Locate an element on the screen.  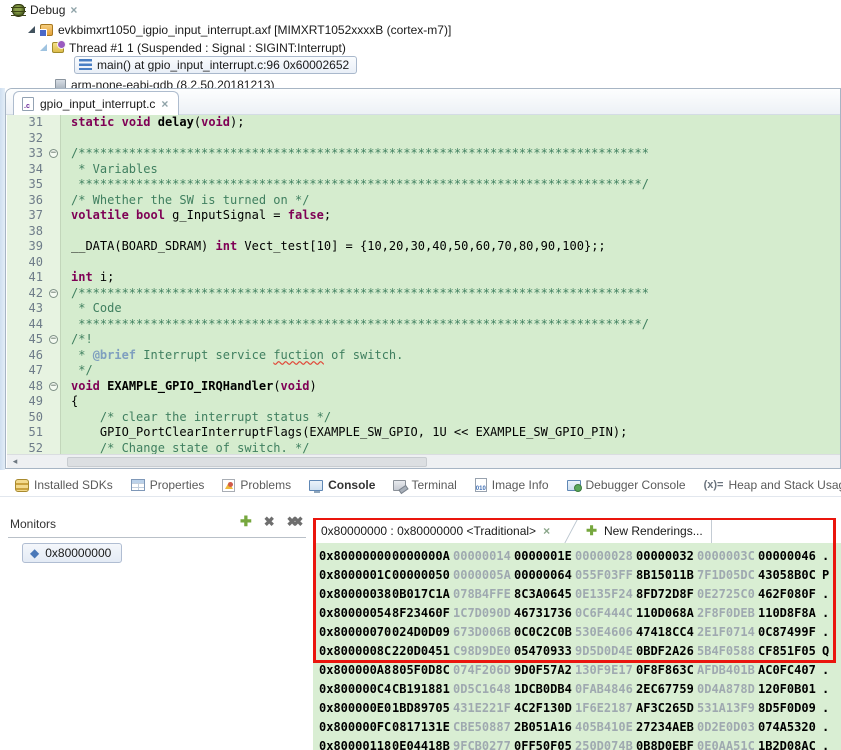
memory-cell: 074A5320 is located at coordinates (788, 727).